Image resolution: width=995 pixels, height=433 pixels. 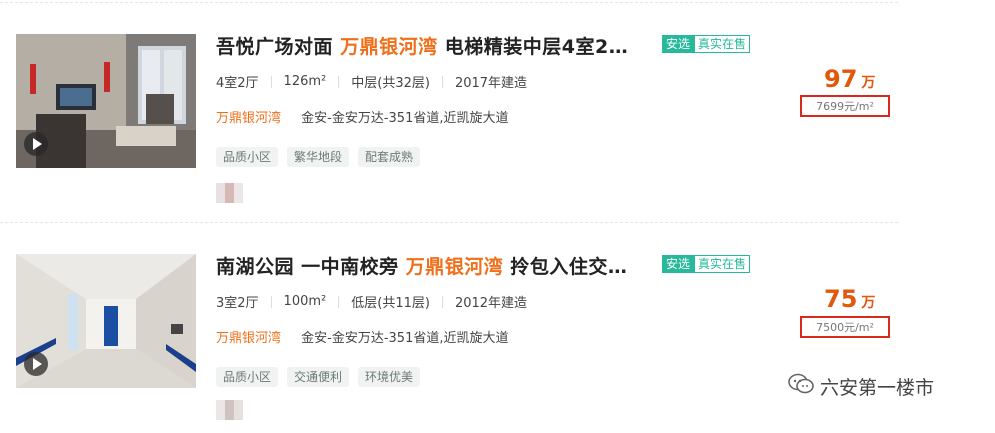 I want to click on listing-specs: 3室2厅 100m² 低层(共11层) 2012年建造, so click(x=371, y=301).